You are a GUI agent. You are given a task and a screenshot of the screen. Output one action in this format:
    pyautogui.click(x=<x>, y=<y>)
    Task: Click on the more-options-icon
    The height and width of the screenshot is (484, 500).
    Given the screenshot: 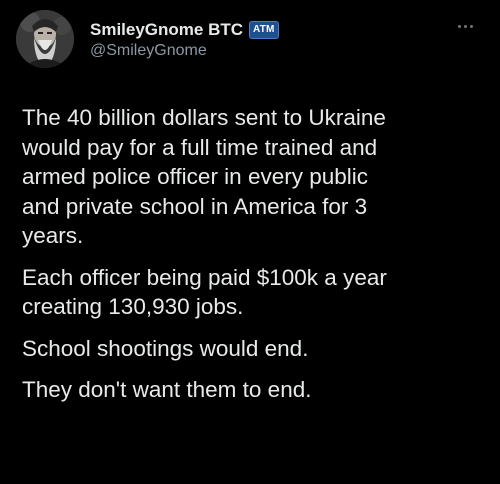 What is the action you would take?
    pyautogui.click(x=465, y=26)
    